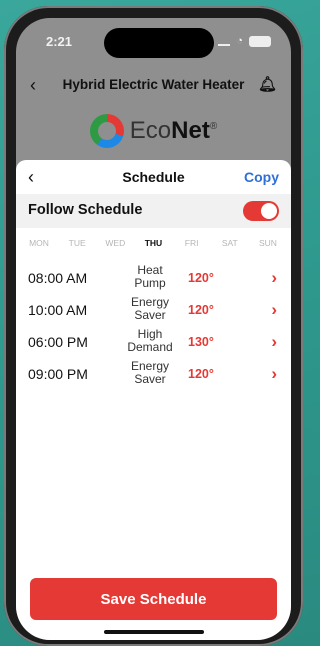 The width and height of the screenshot is (320, 646). Describe the element at coordinates (268, 247) in the screenshot. I see `day-sun: SUN` at that location.